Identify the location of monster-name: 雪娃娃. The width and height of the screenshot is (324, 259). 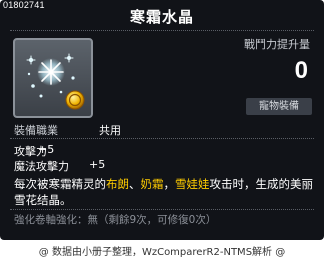
(192, 184).